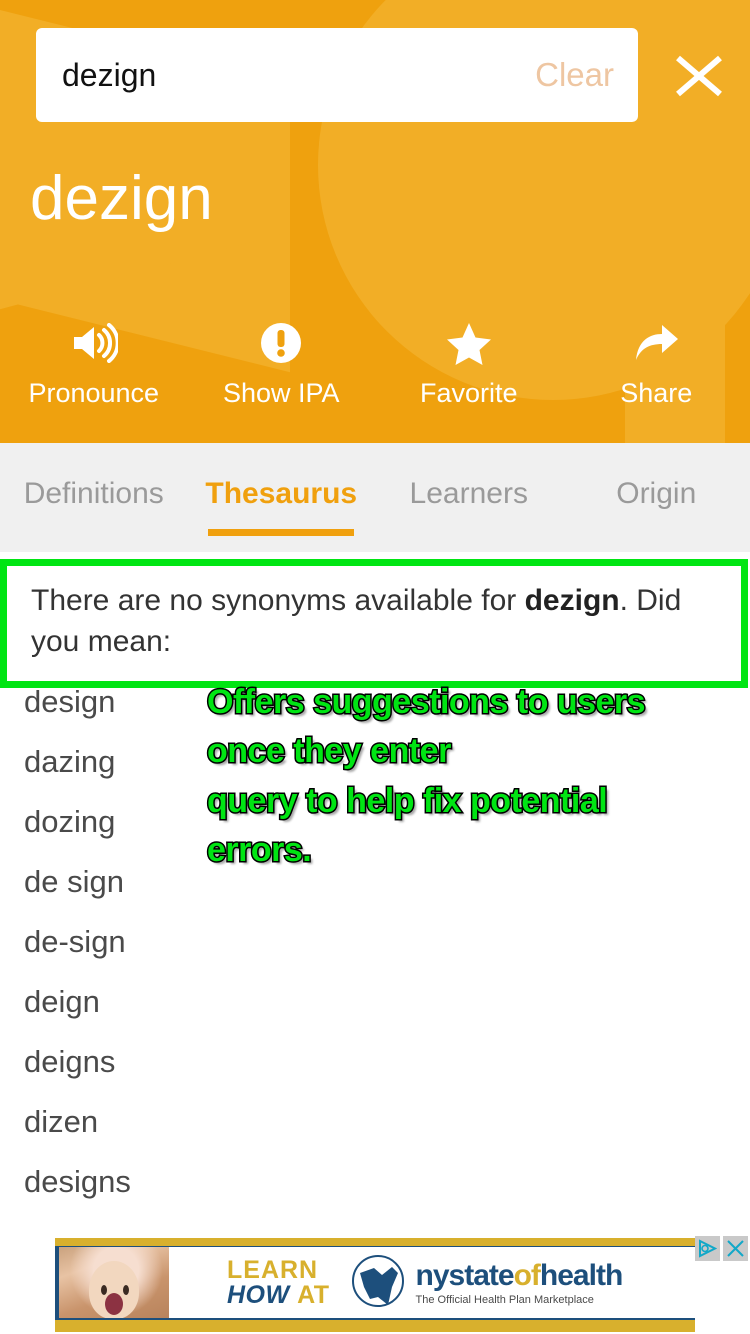 The image size is (750, 1334). What do you see at coordinates (375, 882) in the screenshot?
I see `list-item: de sign` at bounding box center [375, 882].